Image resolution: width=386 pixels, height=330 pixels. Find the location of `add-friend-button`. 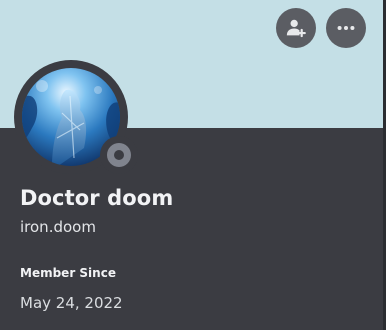

add-friend-button is located at coordinates (296, 28).